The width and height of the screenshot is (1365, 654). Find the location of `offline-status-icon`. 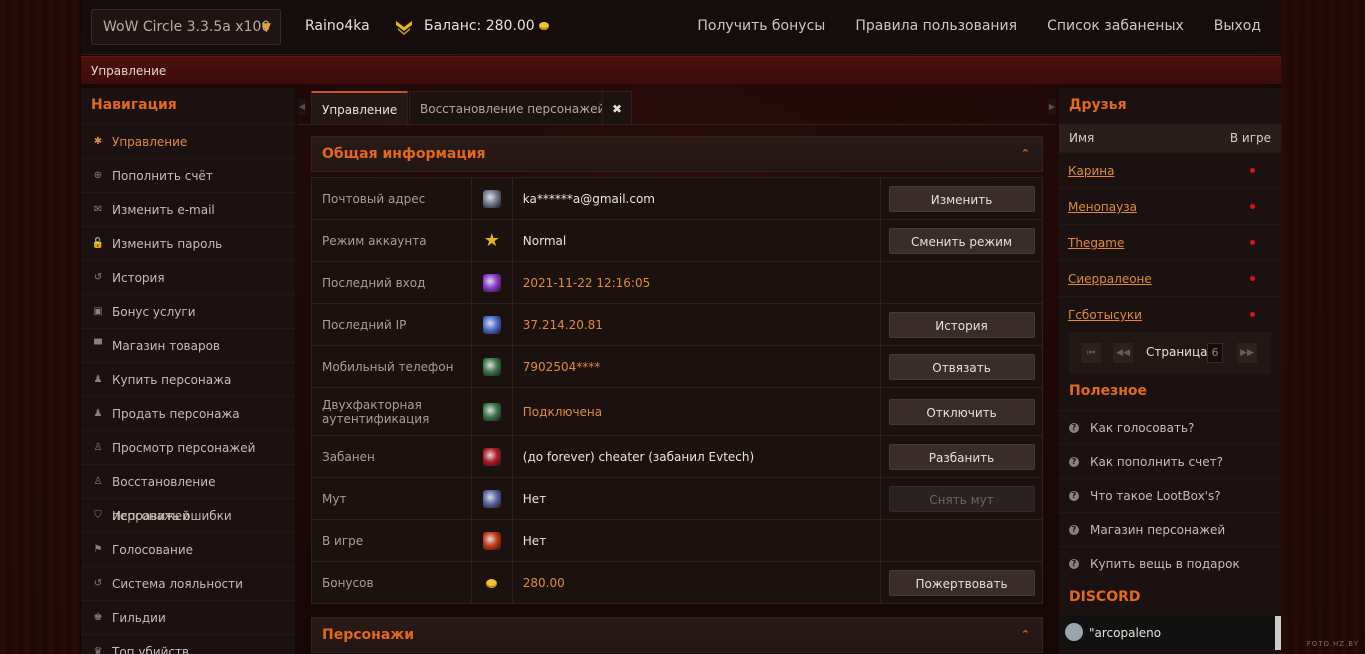

offline-status-icon is located at coordinates (1252, 242).